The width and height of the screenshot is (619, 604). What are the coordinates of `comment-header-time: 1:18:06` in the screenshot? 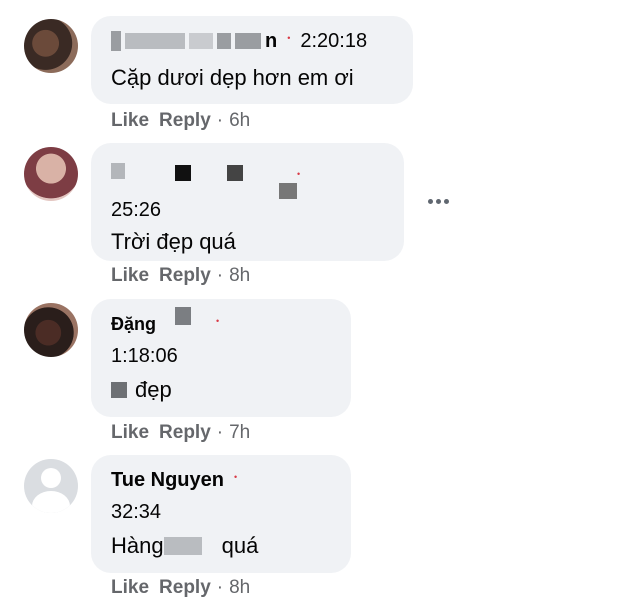 It's located at (222, 356).